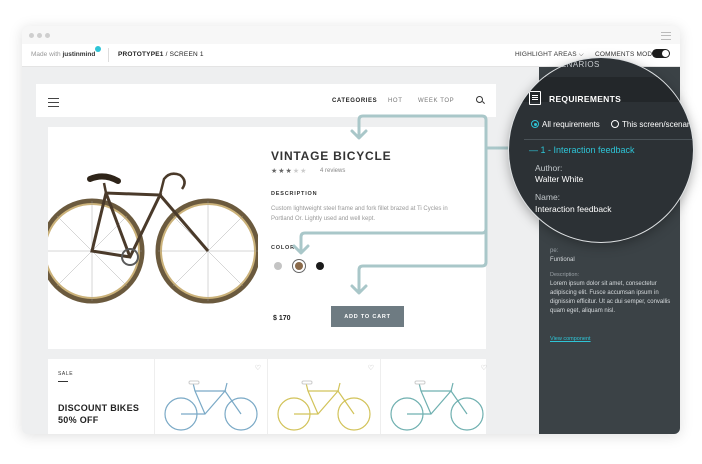  I want to click on name-label: Name:, so click(548, 197).